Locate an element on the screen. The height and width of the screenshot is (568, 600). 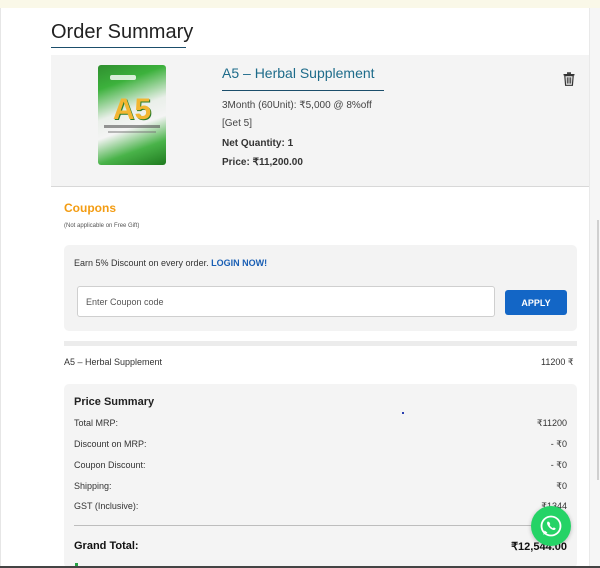
whatsapp-icon is located at coordinates (551, 526).